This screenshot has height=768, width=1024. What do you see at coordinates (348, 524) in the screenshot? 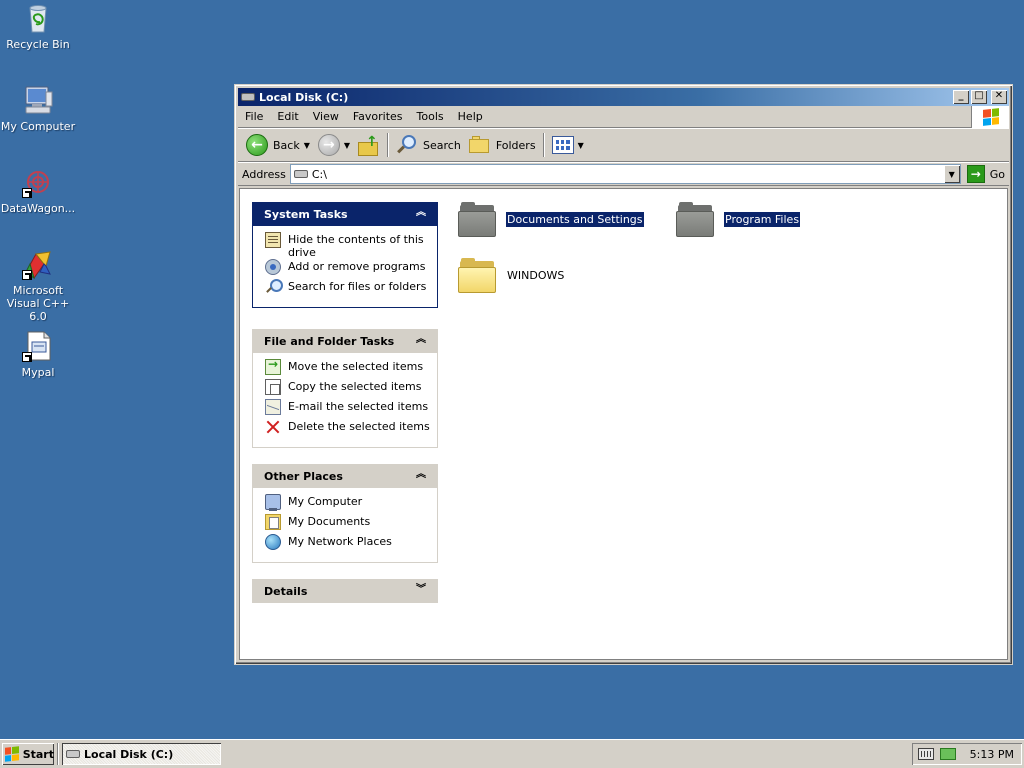
I see `place-my-documents: My Documents` at bounding box center [348, 524].